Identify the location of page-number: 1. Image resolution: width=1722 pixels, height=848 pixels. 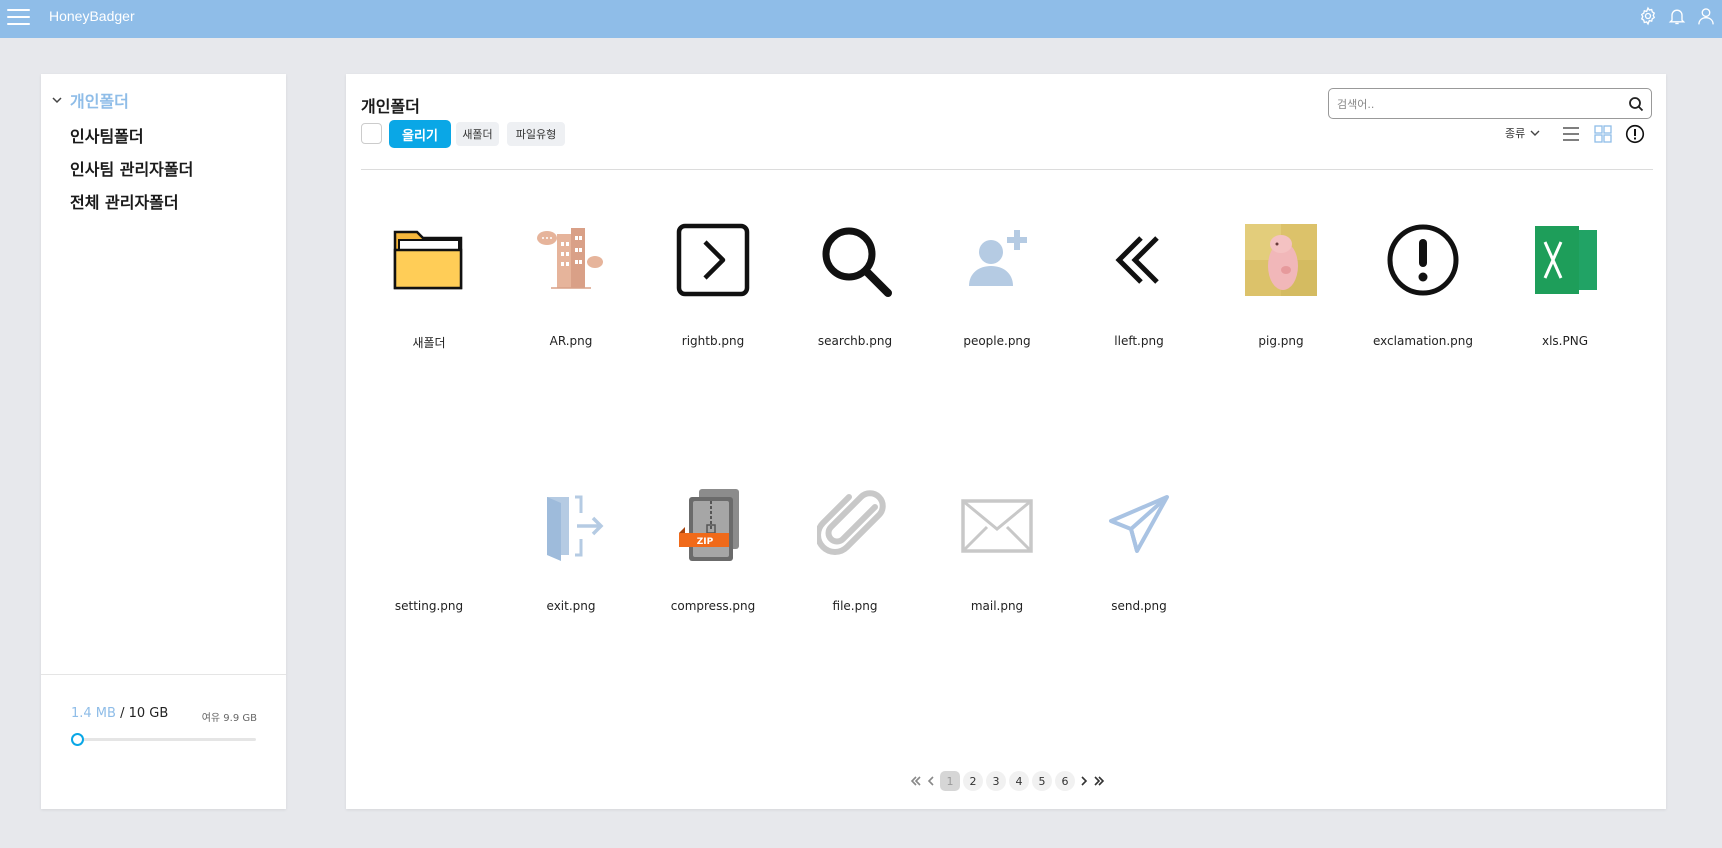
(950, 781).